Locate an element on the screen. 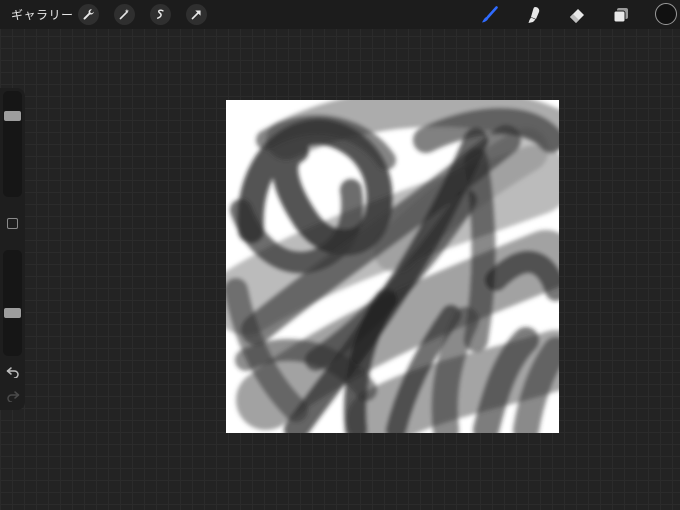 The image size is (680, 510). undo-icon is located at coordinates (13, 372).